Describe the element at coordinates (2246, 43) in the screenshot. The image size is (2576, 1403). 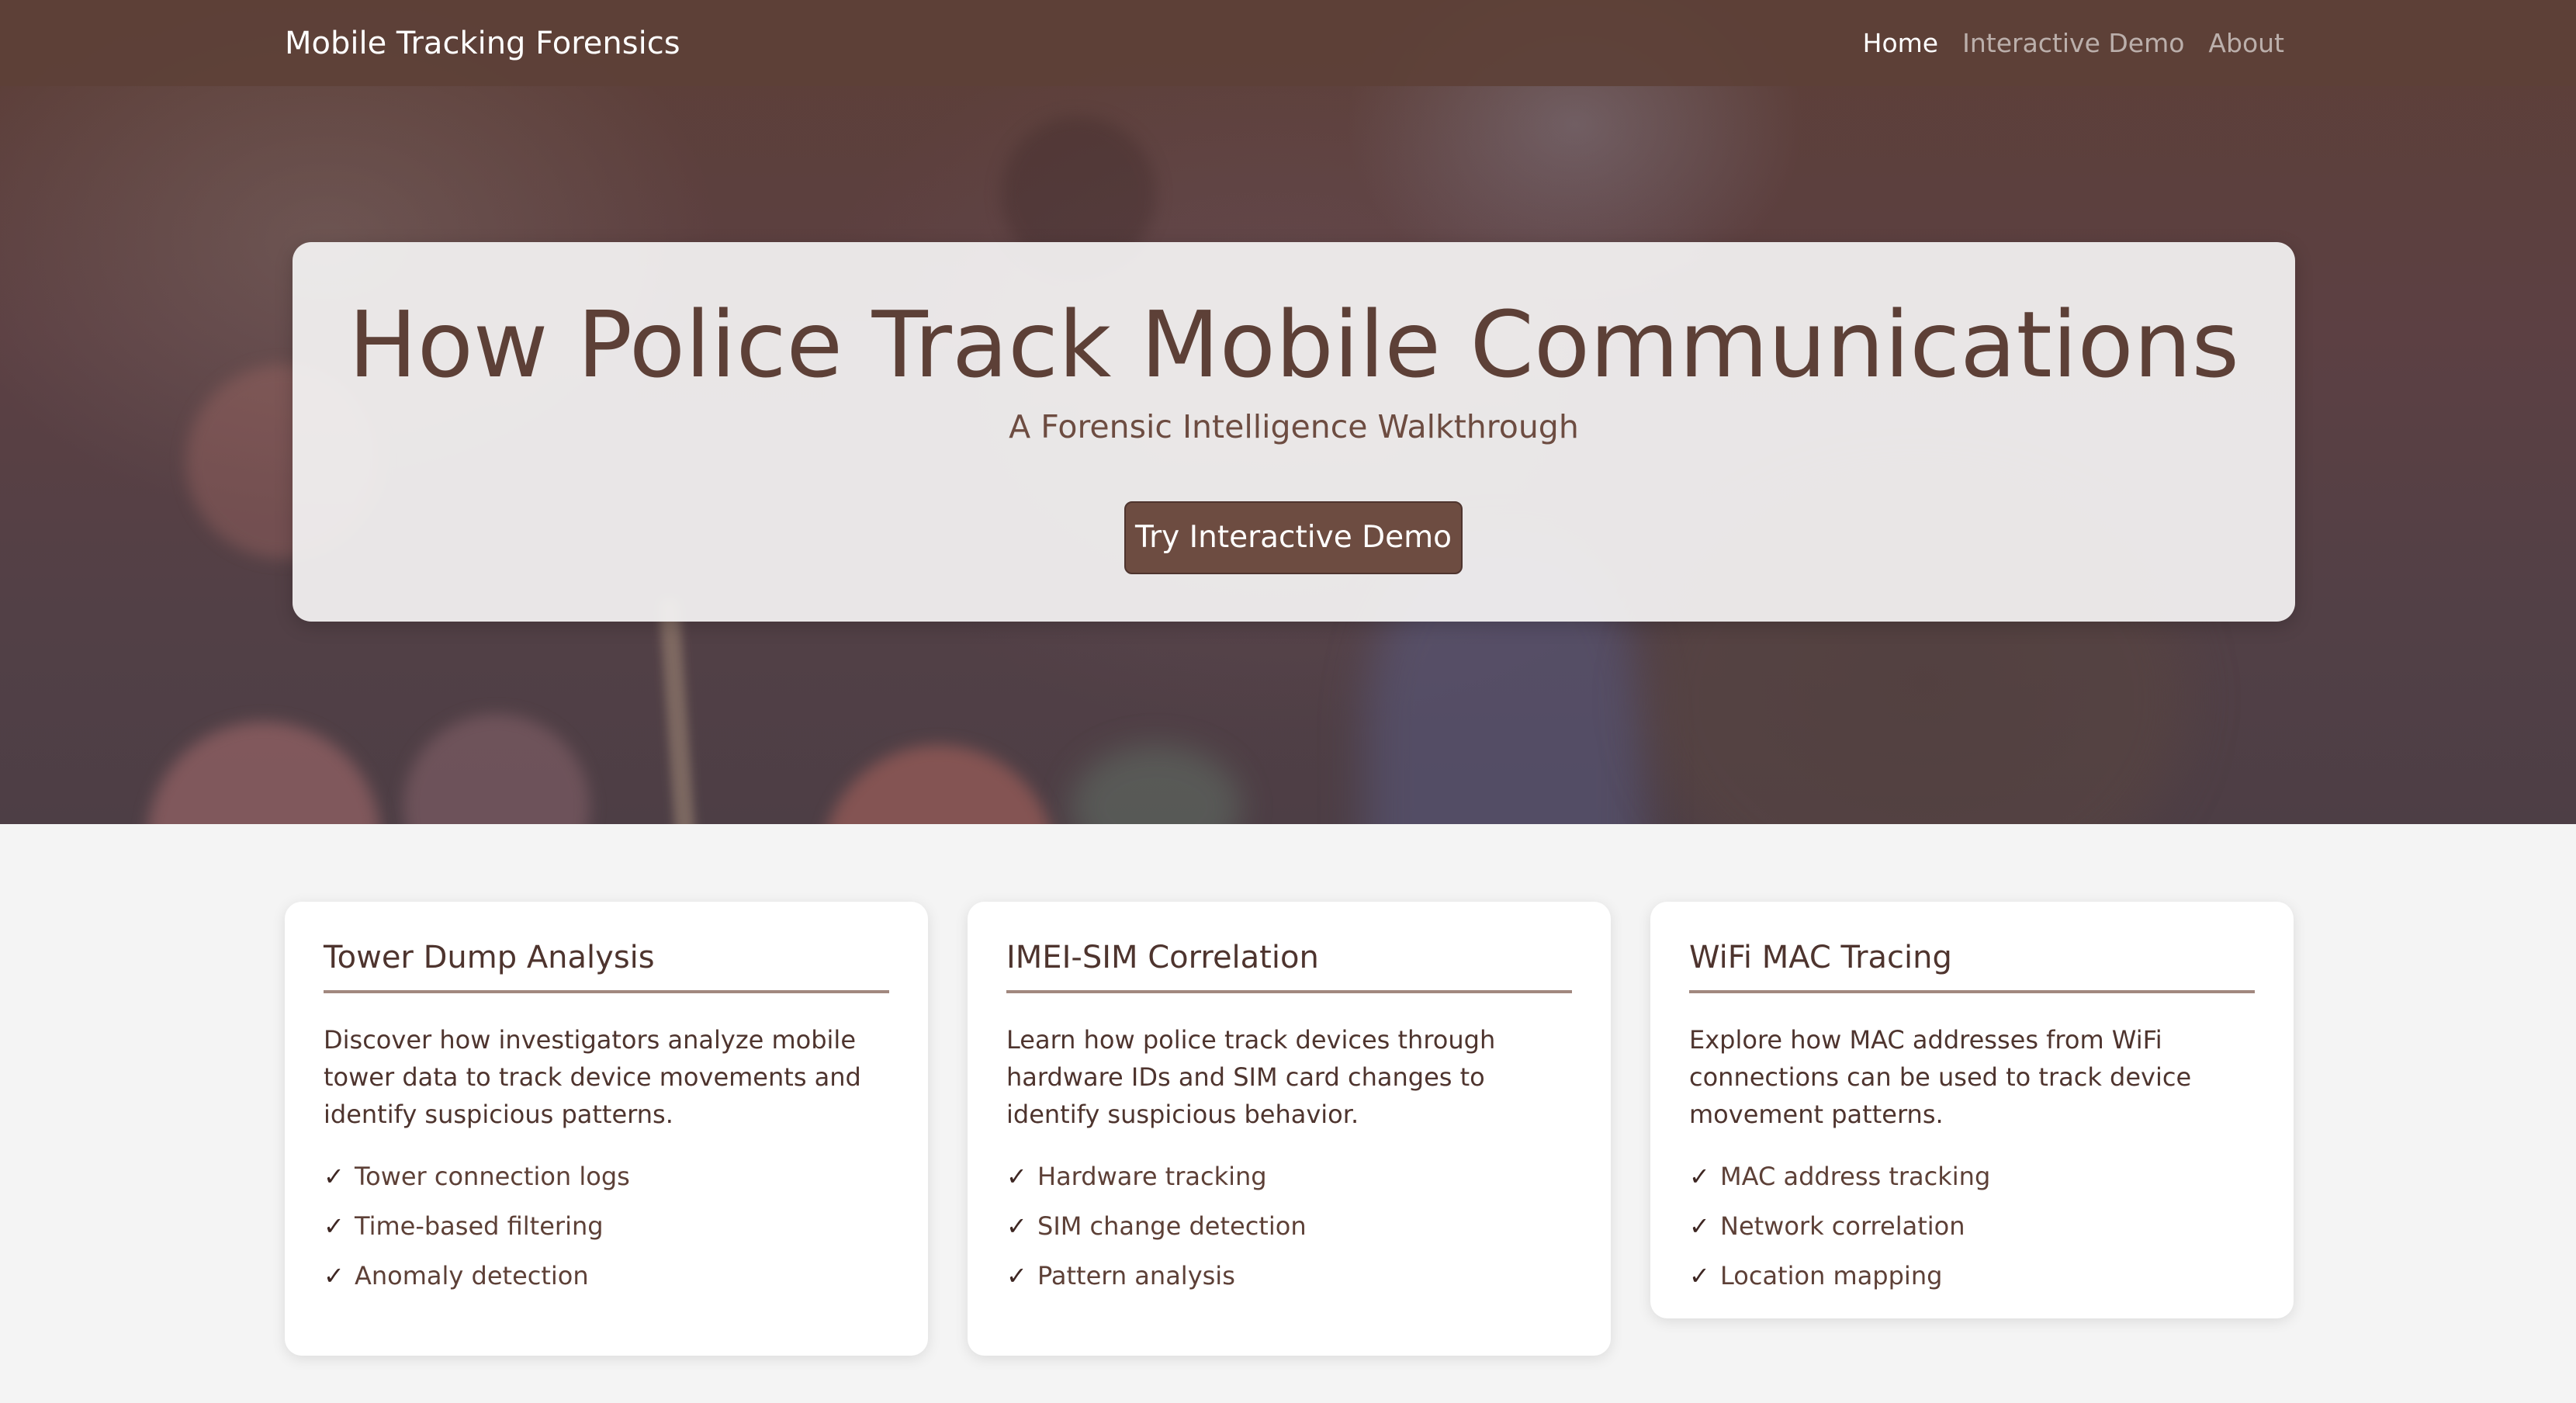
I see `nav-link-about: About` at that location.